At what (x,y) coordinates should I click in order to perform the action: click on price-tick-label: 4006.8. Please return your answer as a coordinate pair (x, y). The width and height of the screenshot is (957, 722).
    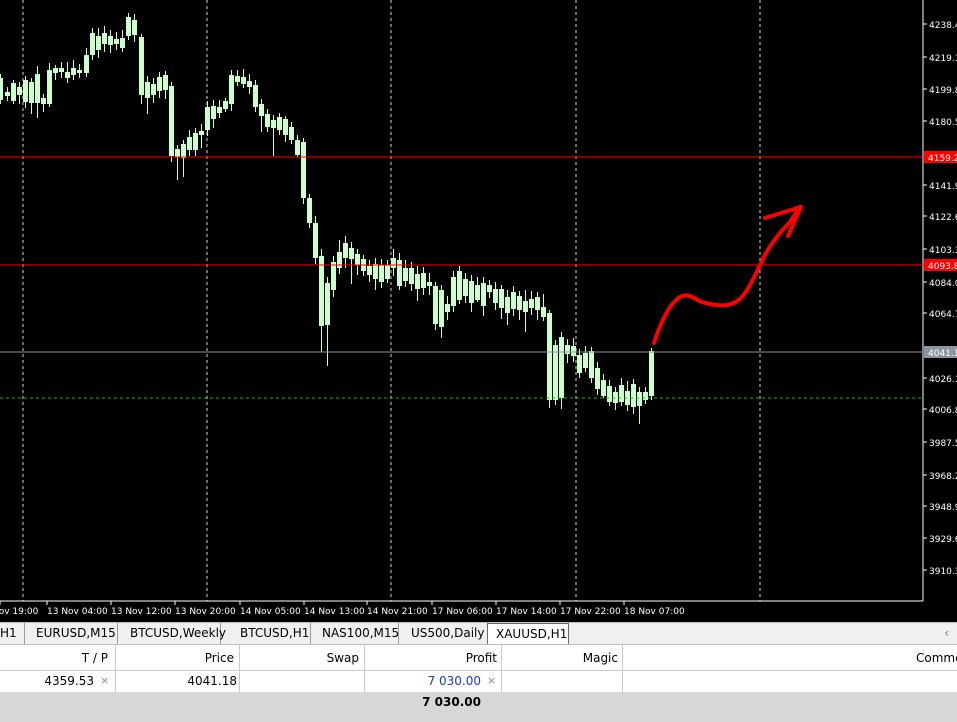
    Looking at the image, I should click on (943, 411).